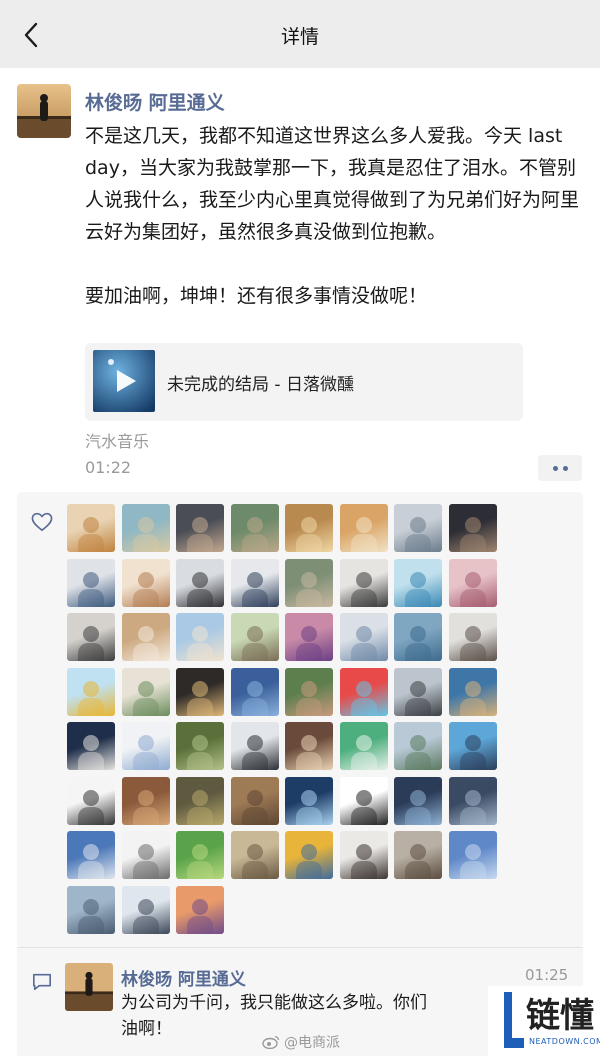  I want to click on post-time: 01:22, so click(108, 467).